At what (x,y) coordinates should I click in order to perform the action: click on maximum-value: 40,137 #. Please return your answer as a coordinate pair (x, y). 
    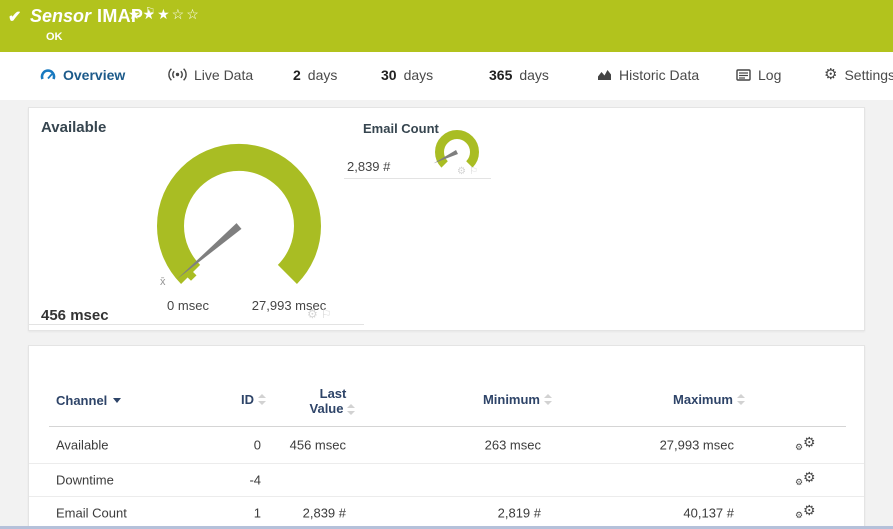
    Looking at the image, I should click on (708, 512).